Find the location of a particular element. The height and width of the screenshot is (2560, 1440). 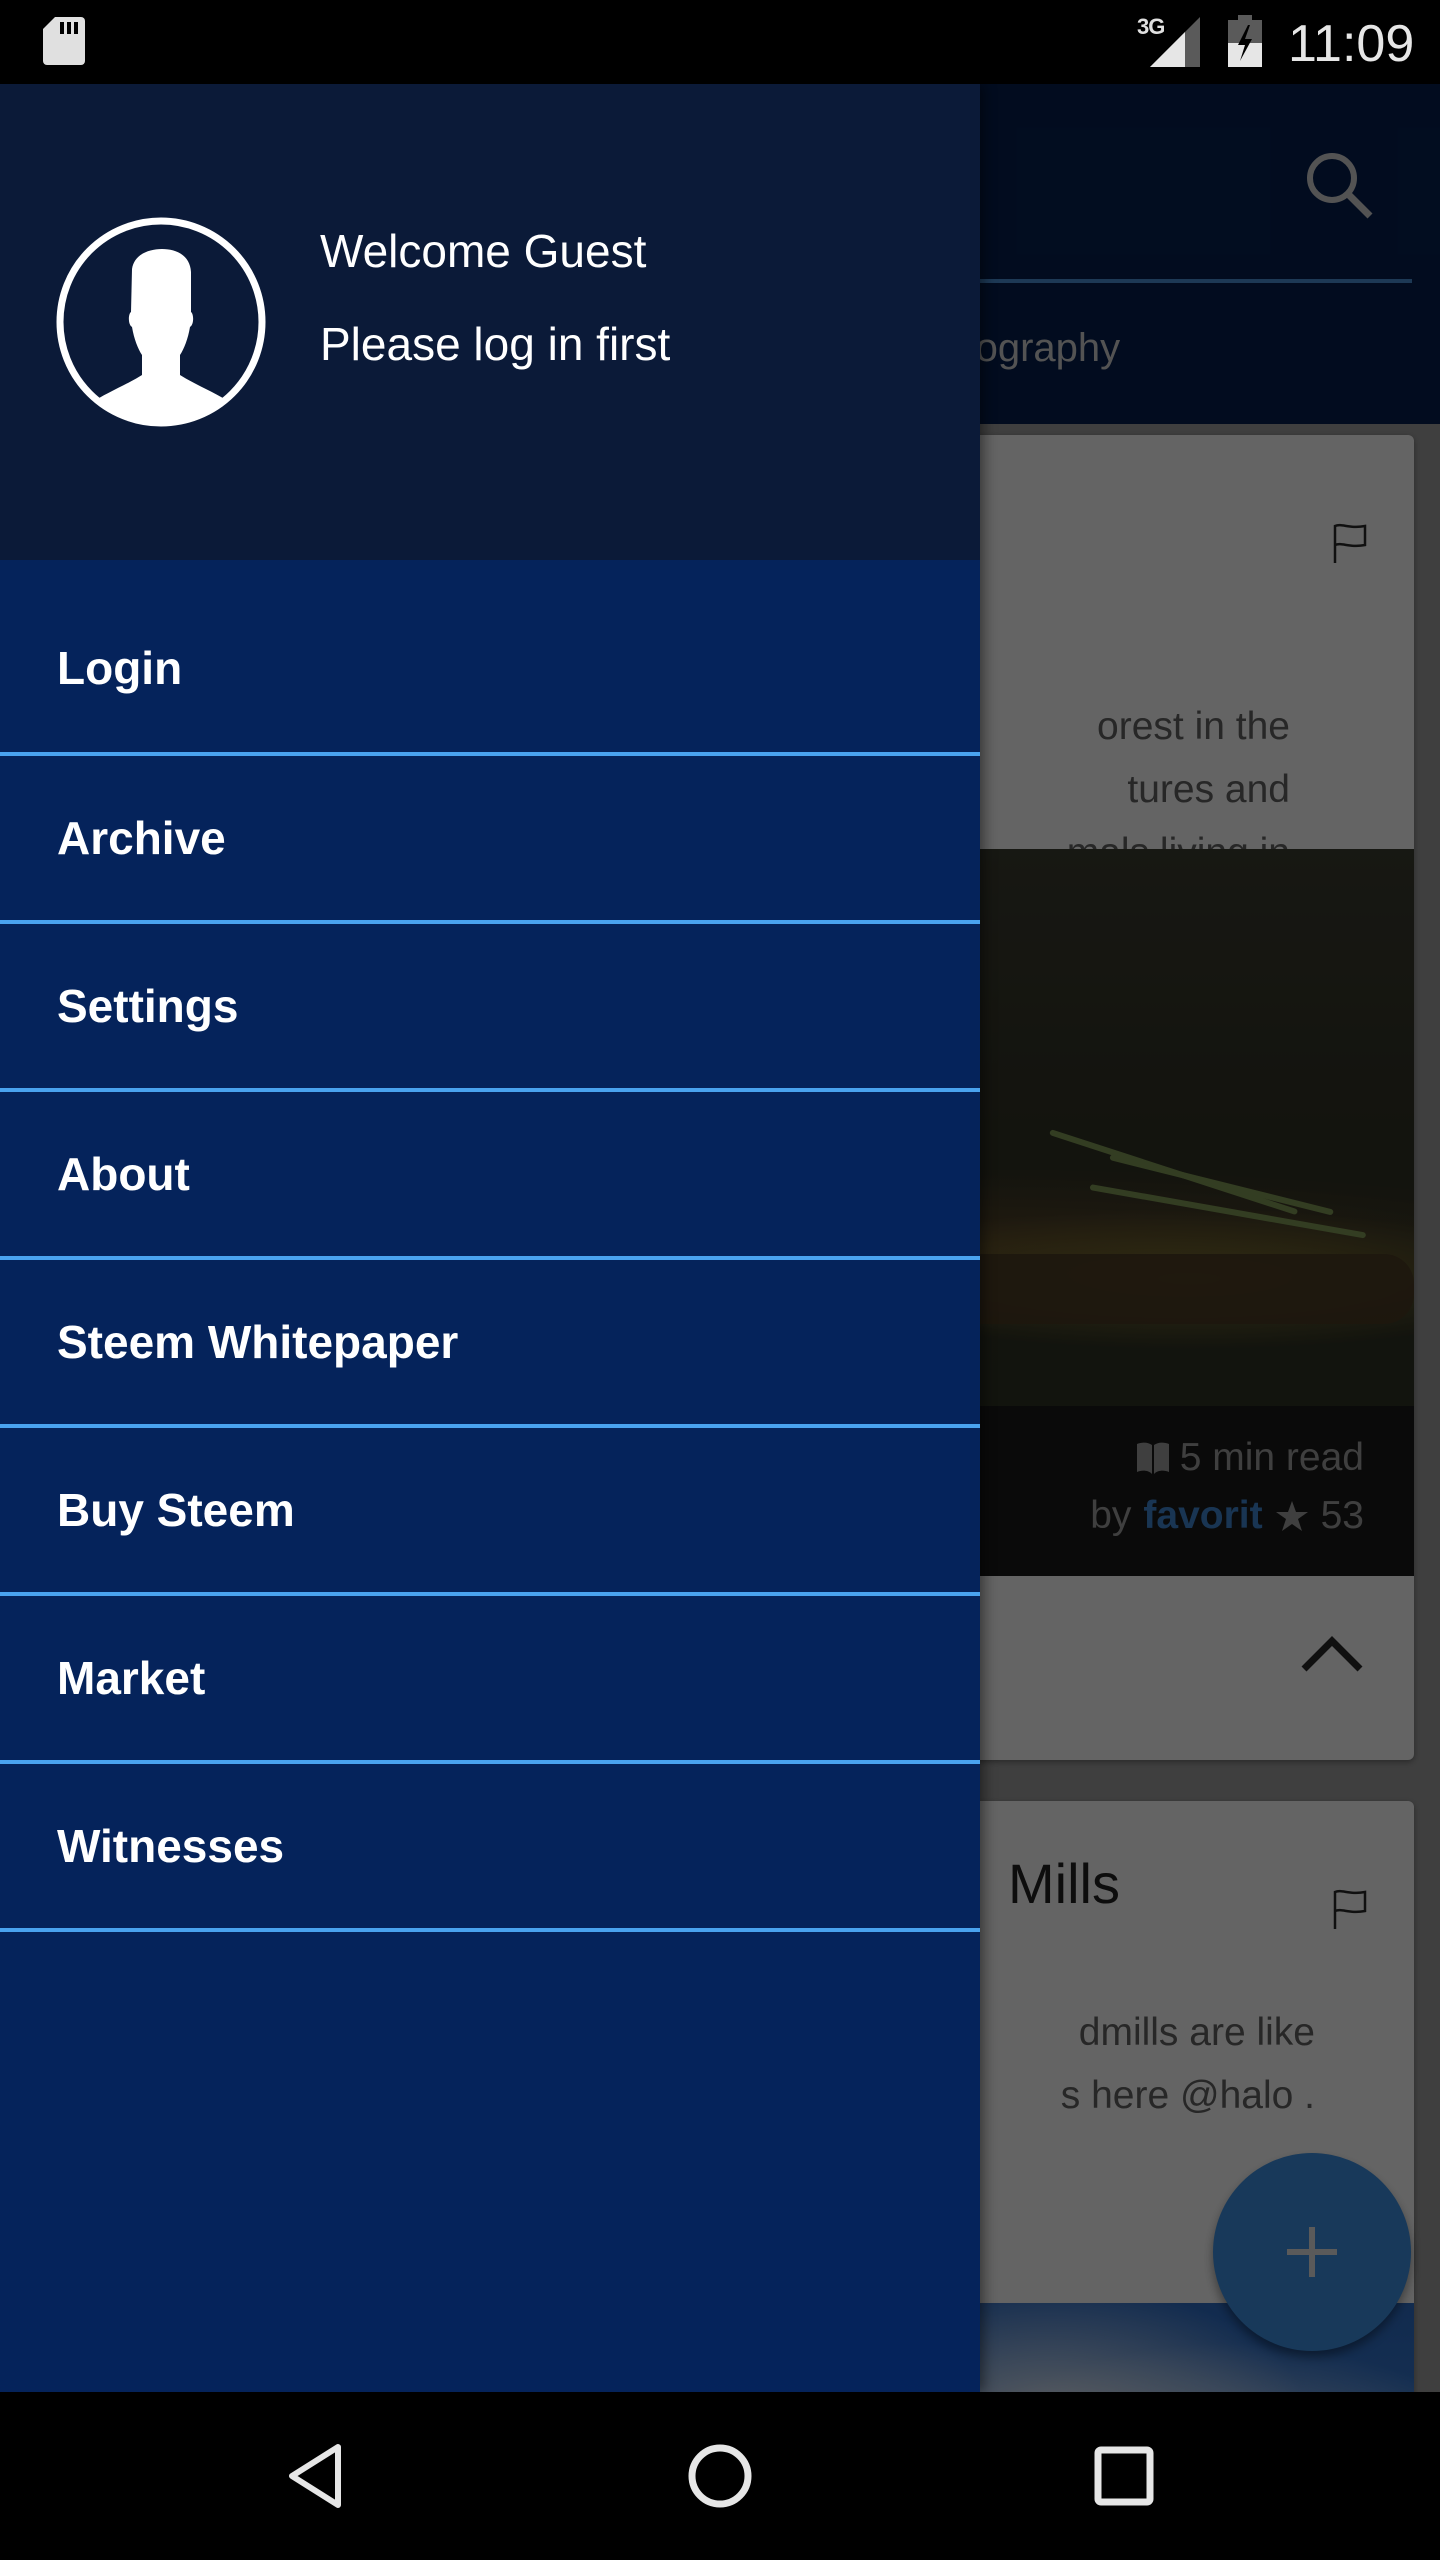

menu-item-market: Market is located at coordinates (490, 1680).